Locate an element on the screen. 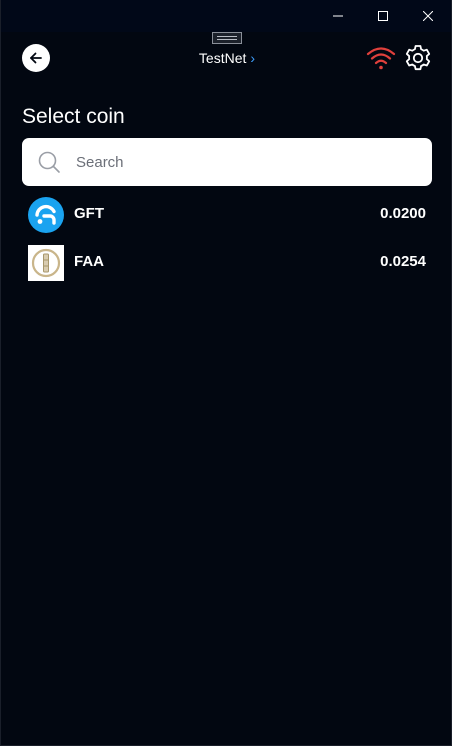 This screenshot has height=746, width=452. coin-balance: 0.0200 is located at coordinates (403, 213).